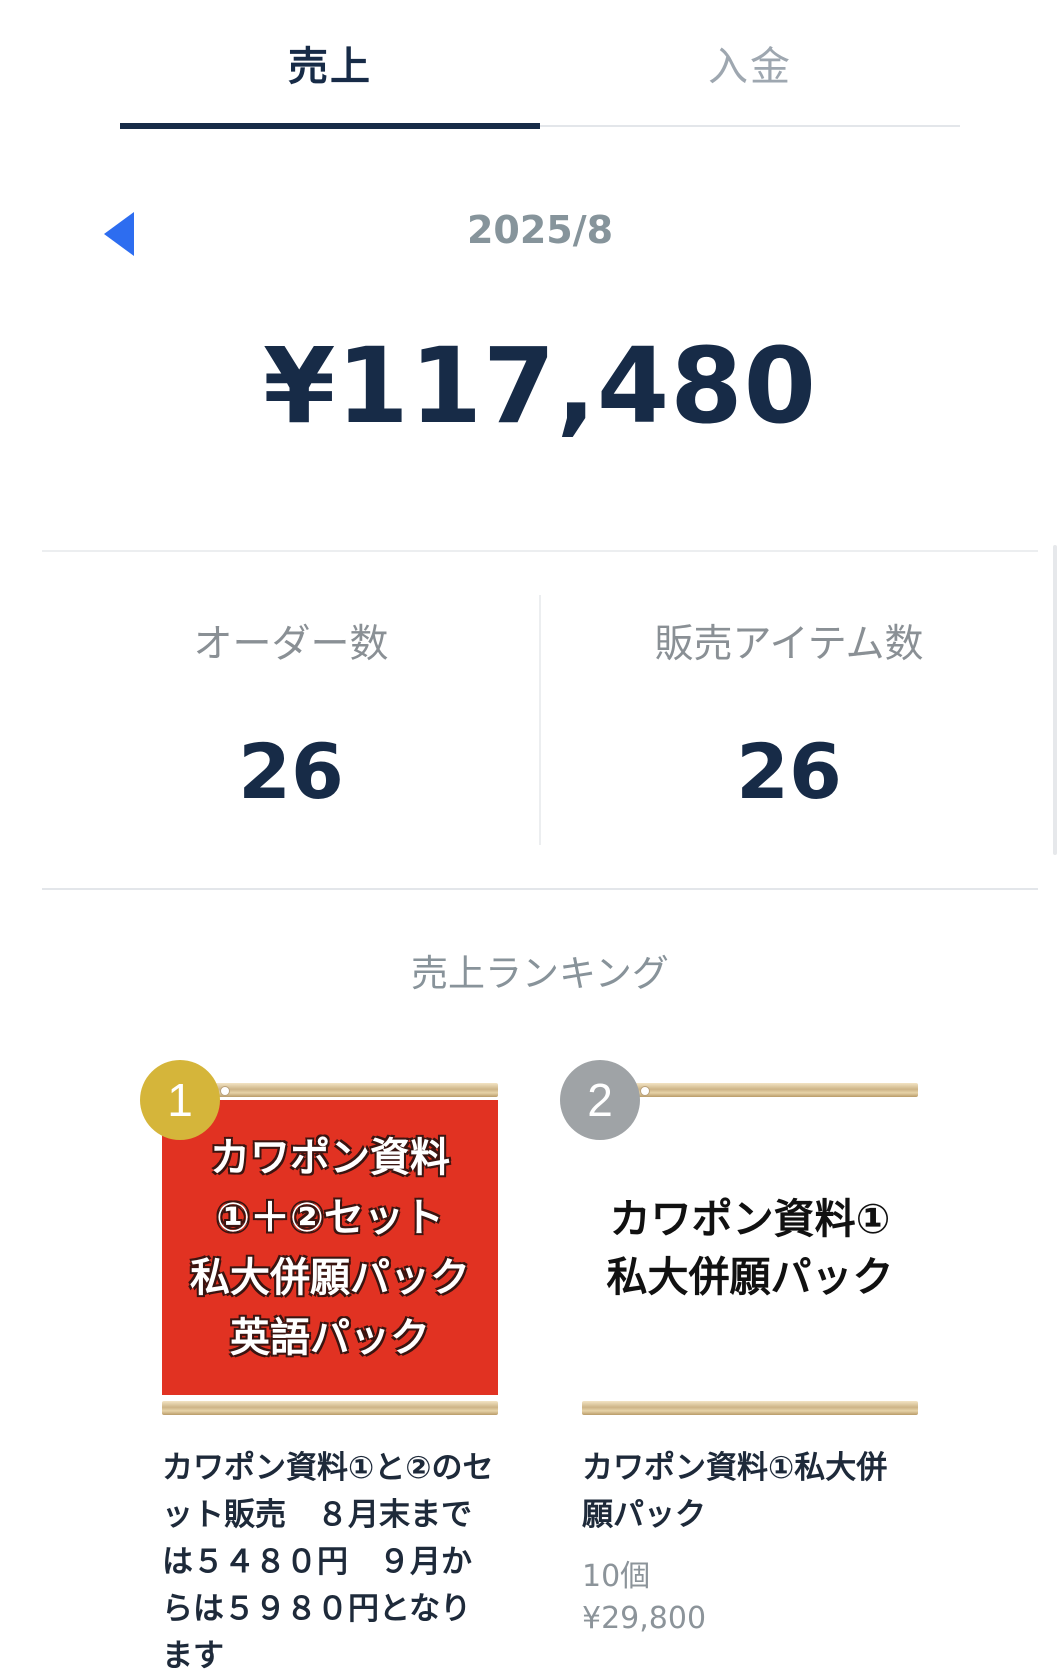 Image resolution: width=1060 pixels, height=1680 pixels. What do you see at coordinates (789, 771) in the screenshot?
I see `stat-items-value: 26` at bounding box center [789, 771].